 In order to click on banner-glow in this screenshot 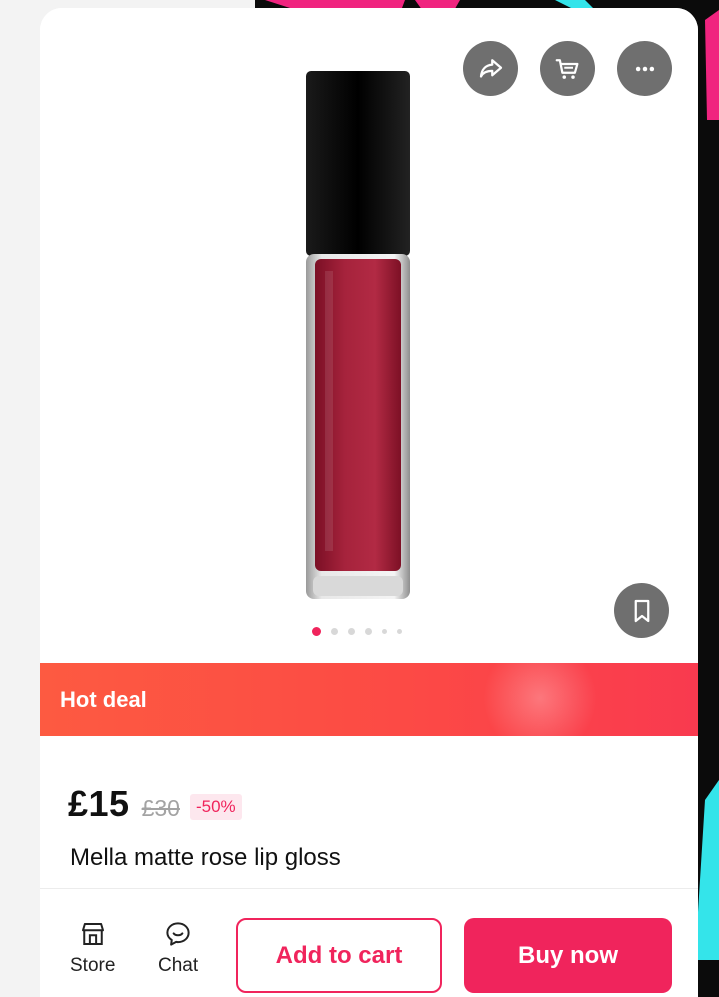, I will do `click(540, 699)`.